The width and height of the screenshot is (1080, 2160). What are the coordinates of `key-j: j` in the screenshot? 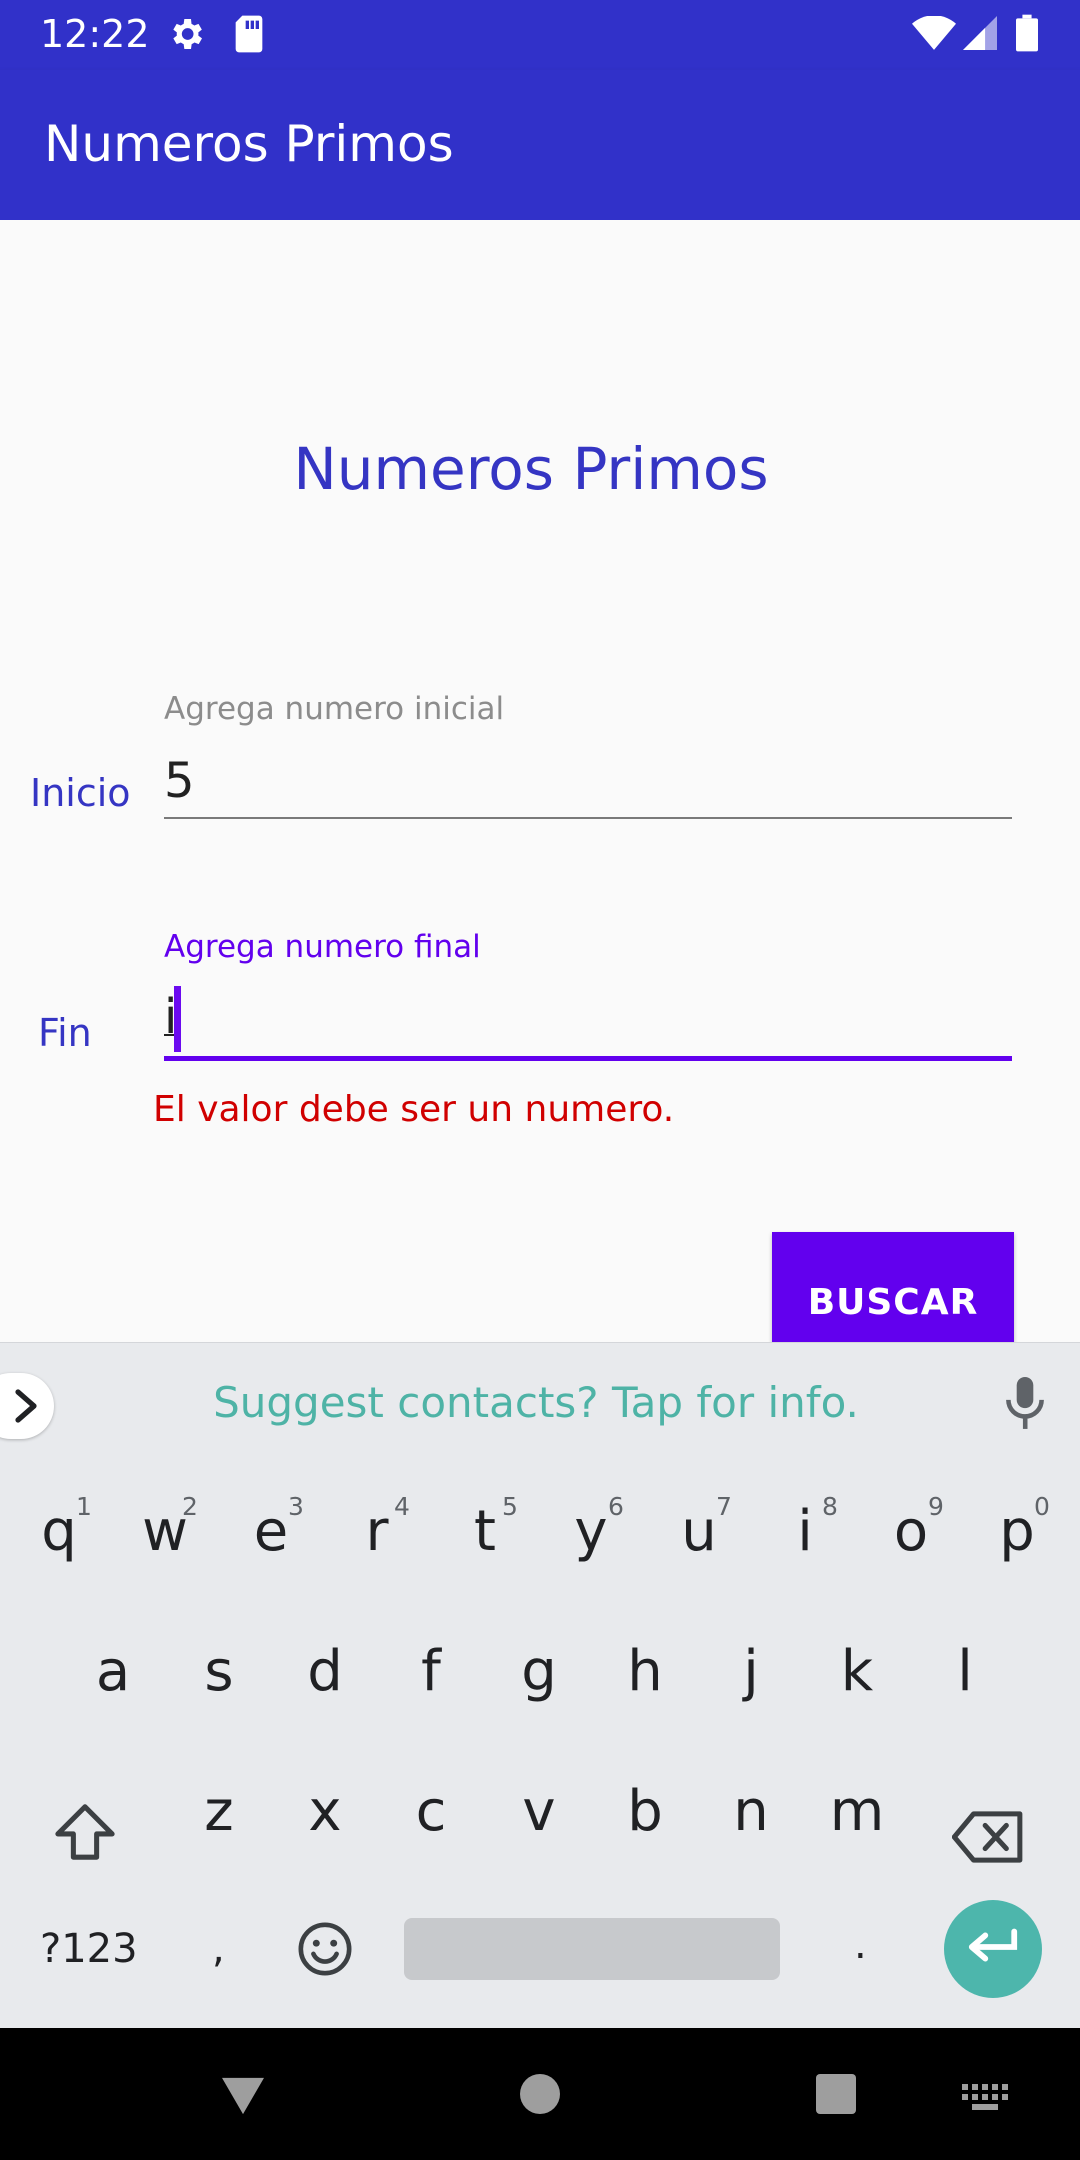 It's located at (751, 1672).